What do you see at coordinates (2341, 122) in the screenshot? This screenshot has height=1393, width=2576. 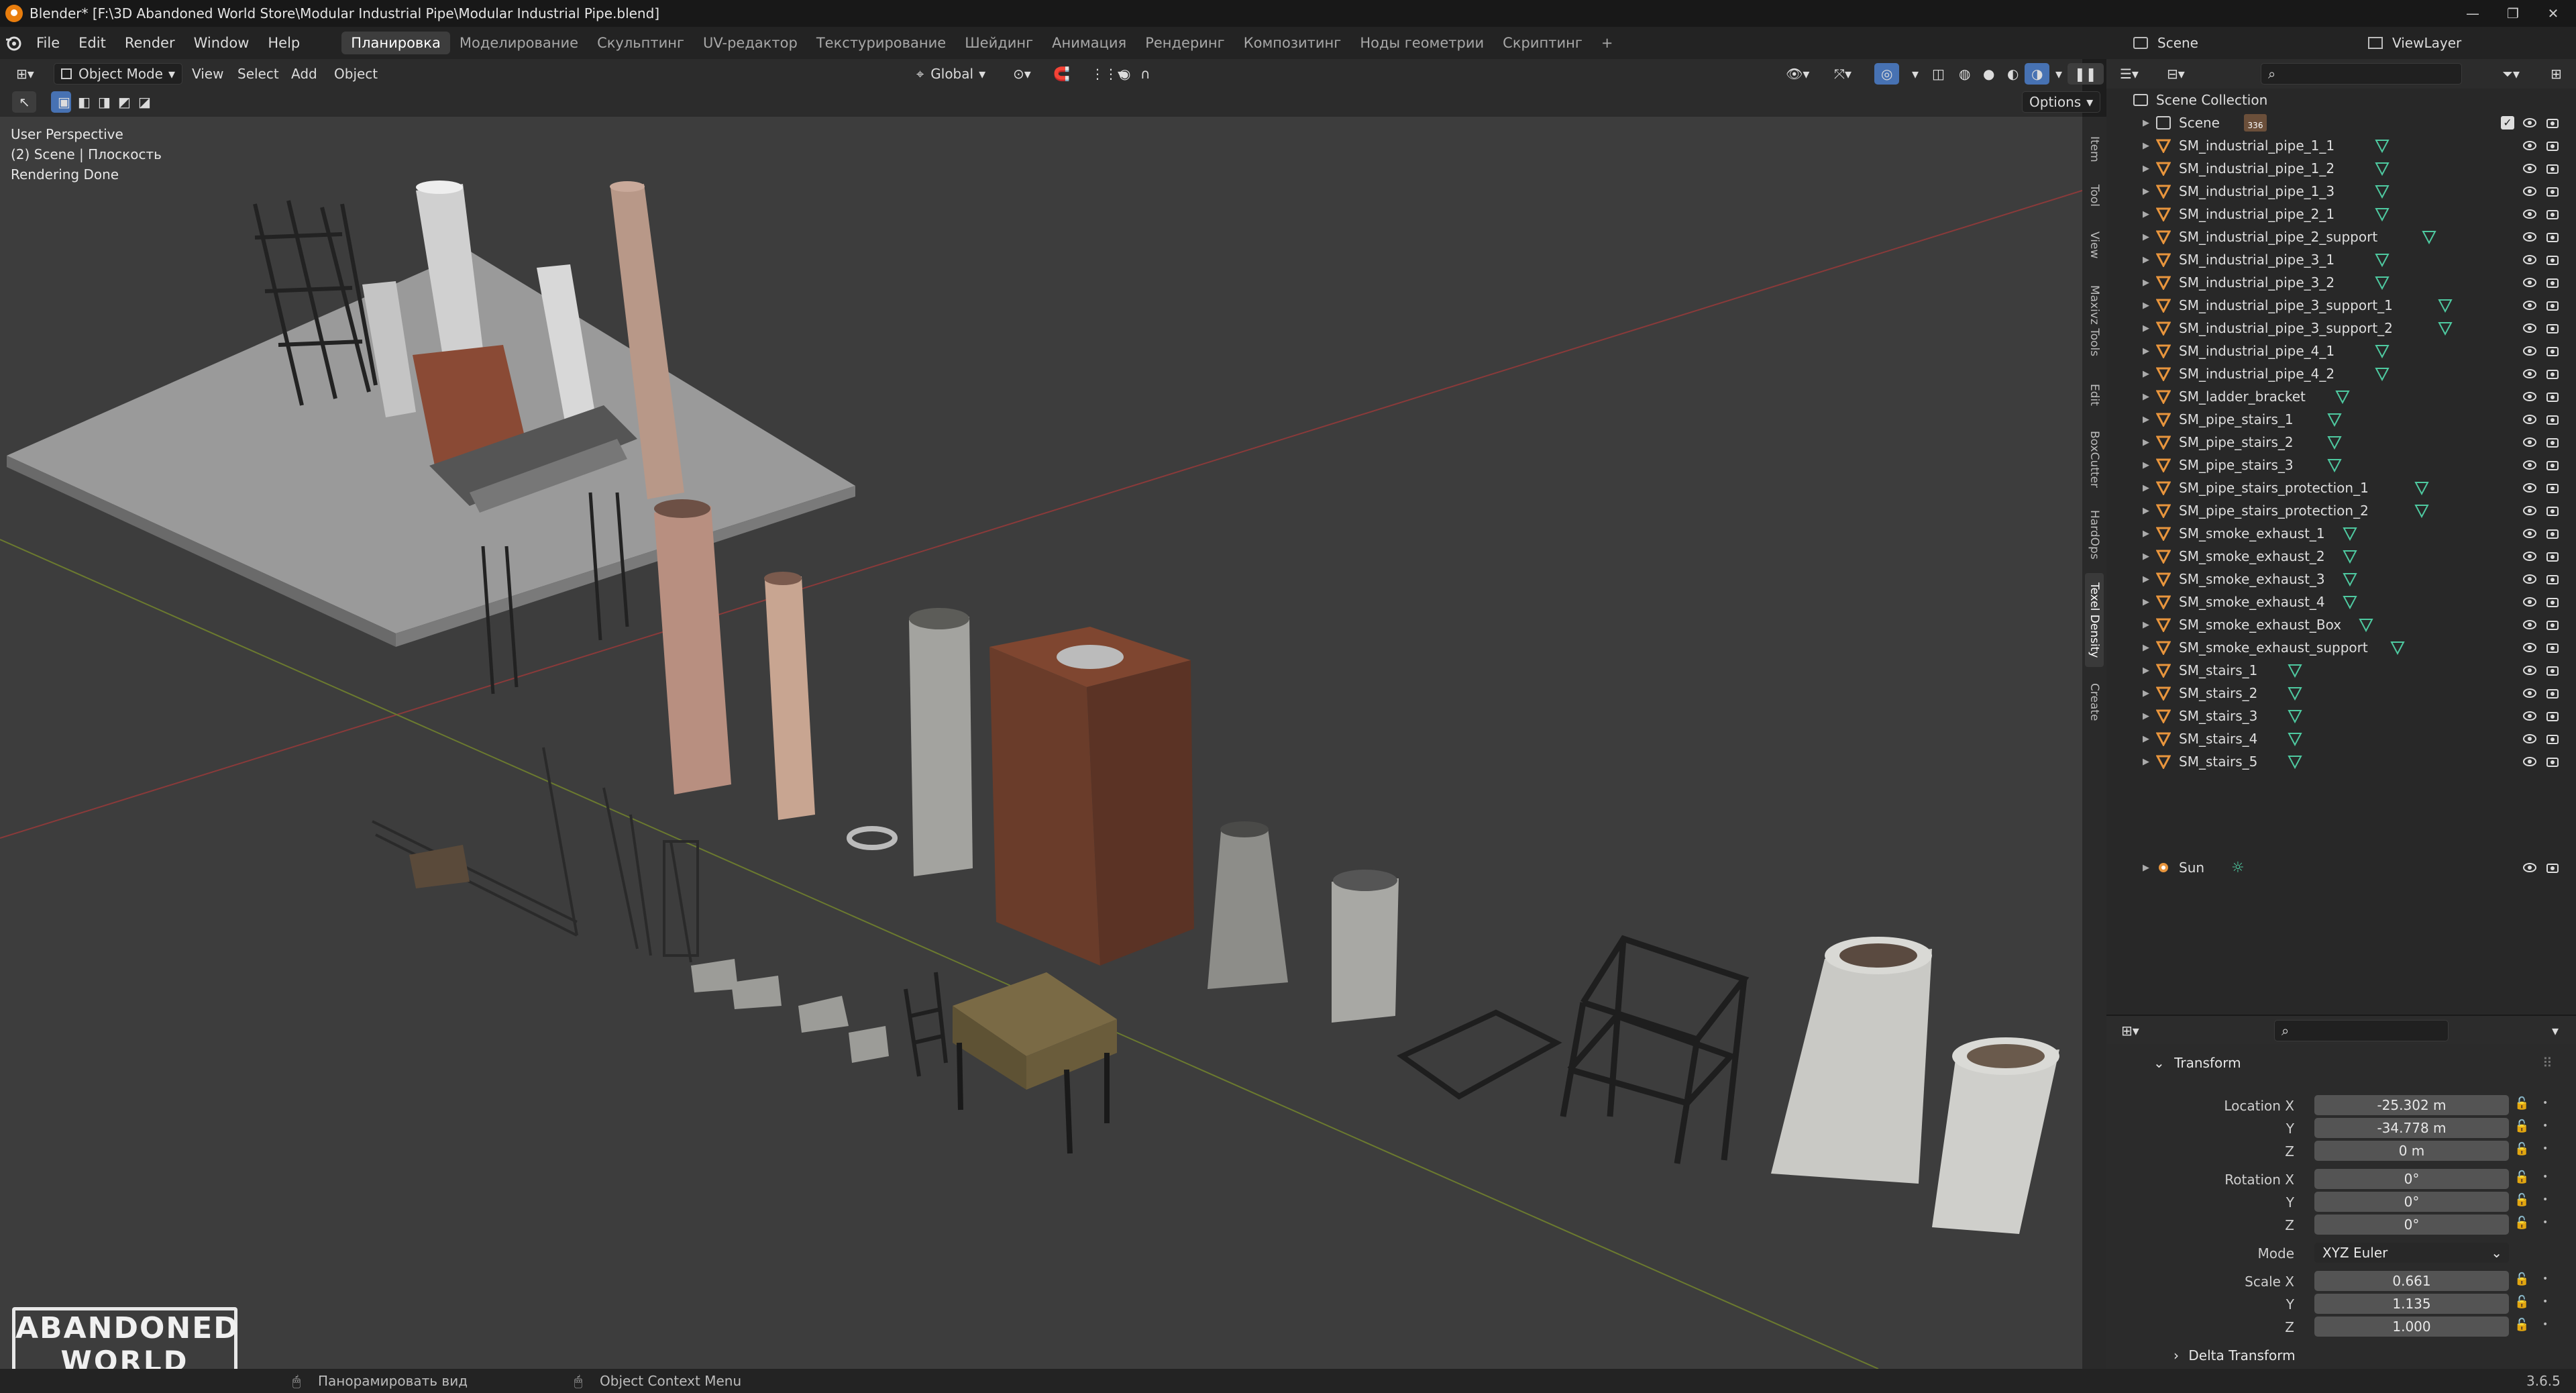 I see `scene-row: ▶ Scene 336 ✓` at bounding box center [2341, 122].